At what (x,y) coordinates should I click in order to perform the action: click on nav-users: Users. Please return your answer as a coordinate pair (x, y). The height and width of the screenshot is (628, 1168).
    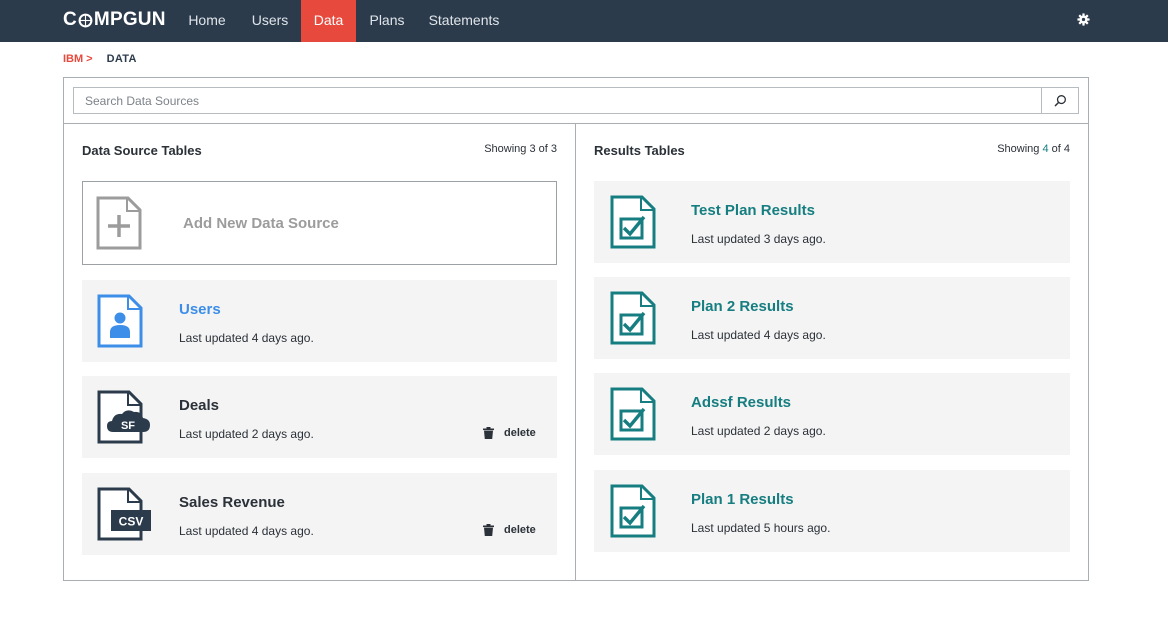
    Looking at the image, I should click on (270, 21).